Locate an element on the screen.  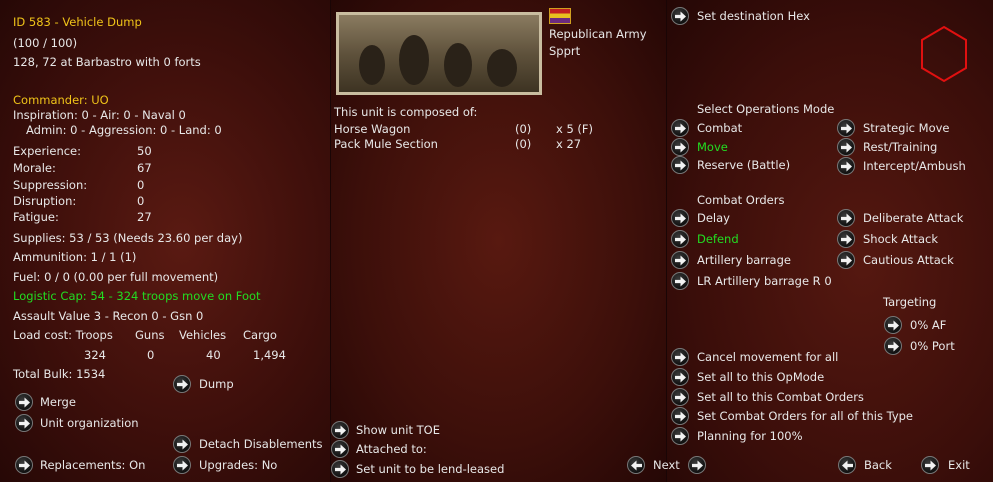
artillery-arrow-icon is located at coordinates (680, 260).